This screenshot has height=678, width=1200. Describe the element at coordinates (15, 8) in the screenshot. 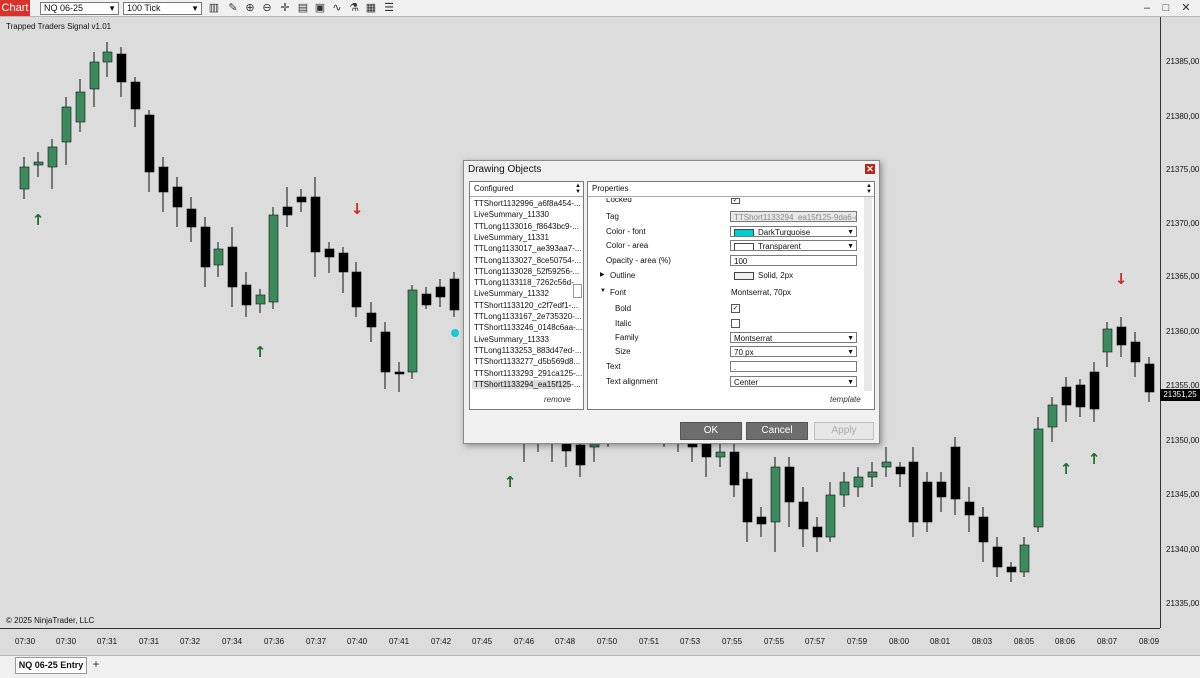

I see `chart-window-tab: Chart` at that location.